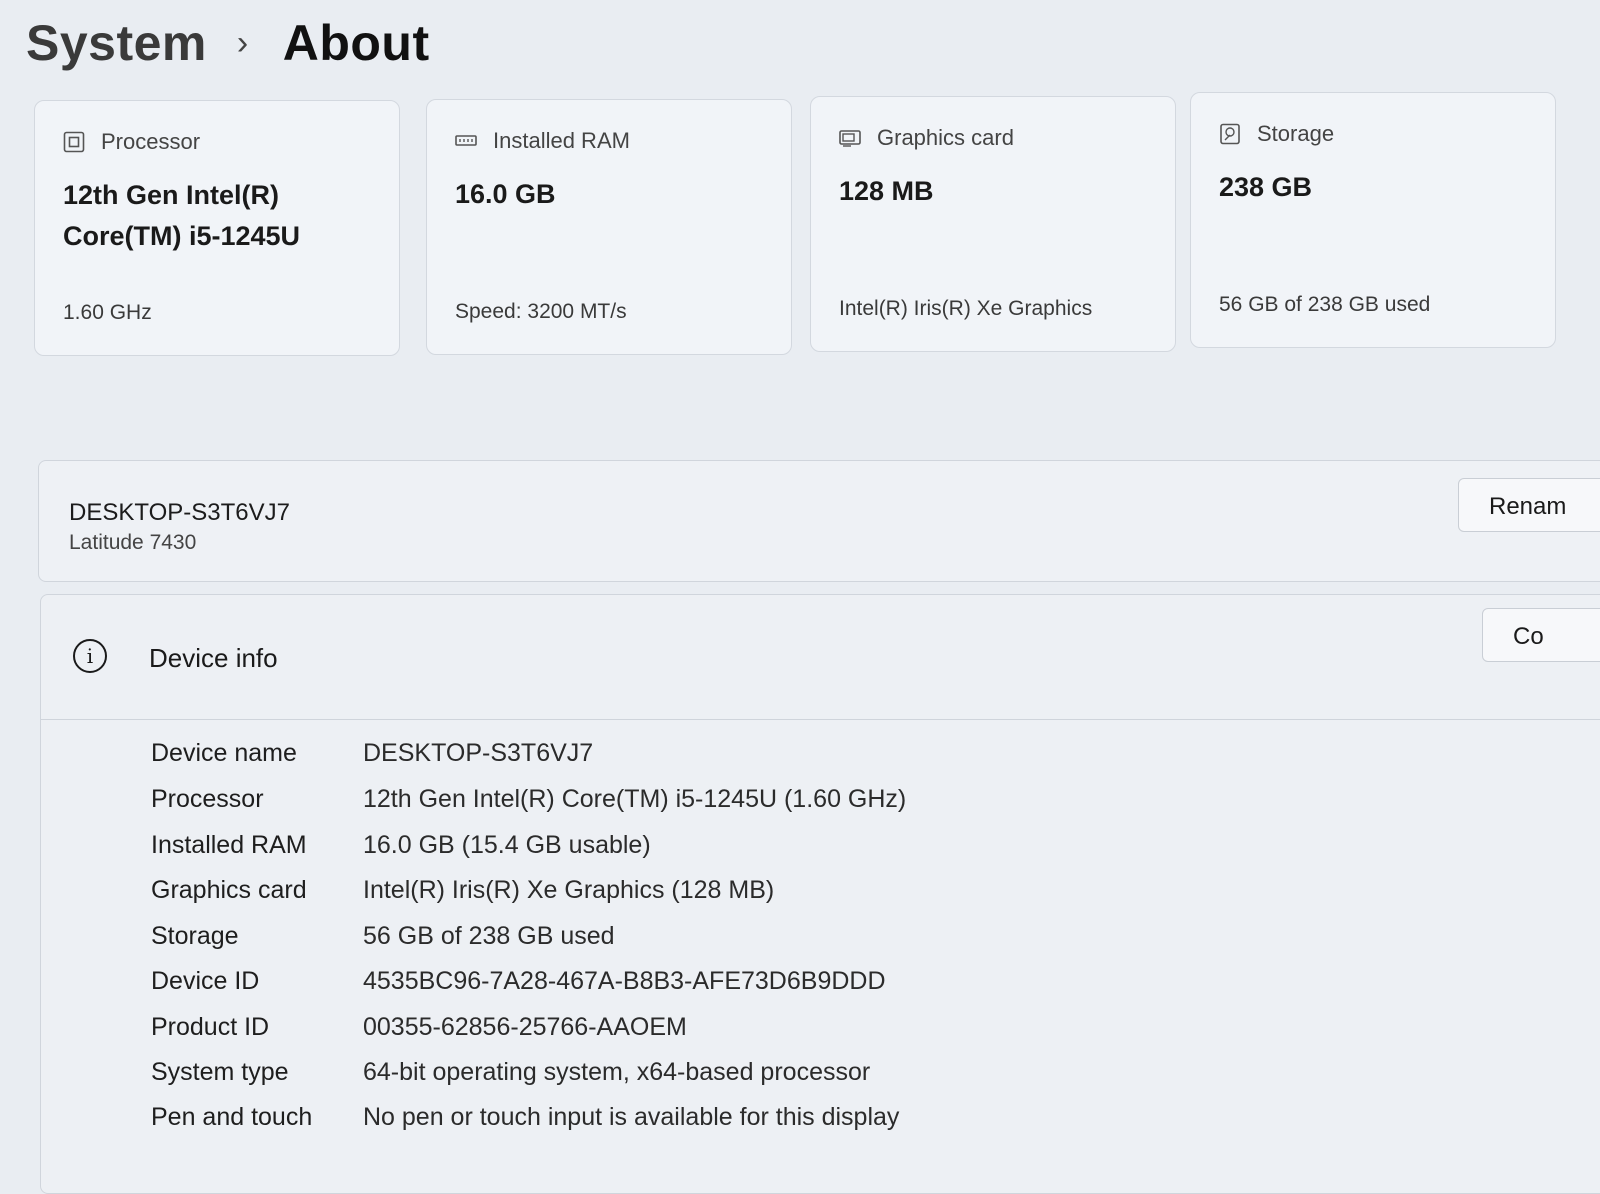 This screenshot has width=1600, height=1194. I want to click on spec-label: Device name, so click(224, 753).